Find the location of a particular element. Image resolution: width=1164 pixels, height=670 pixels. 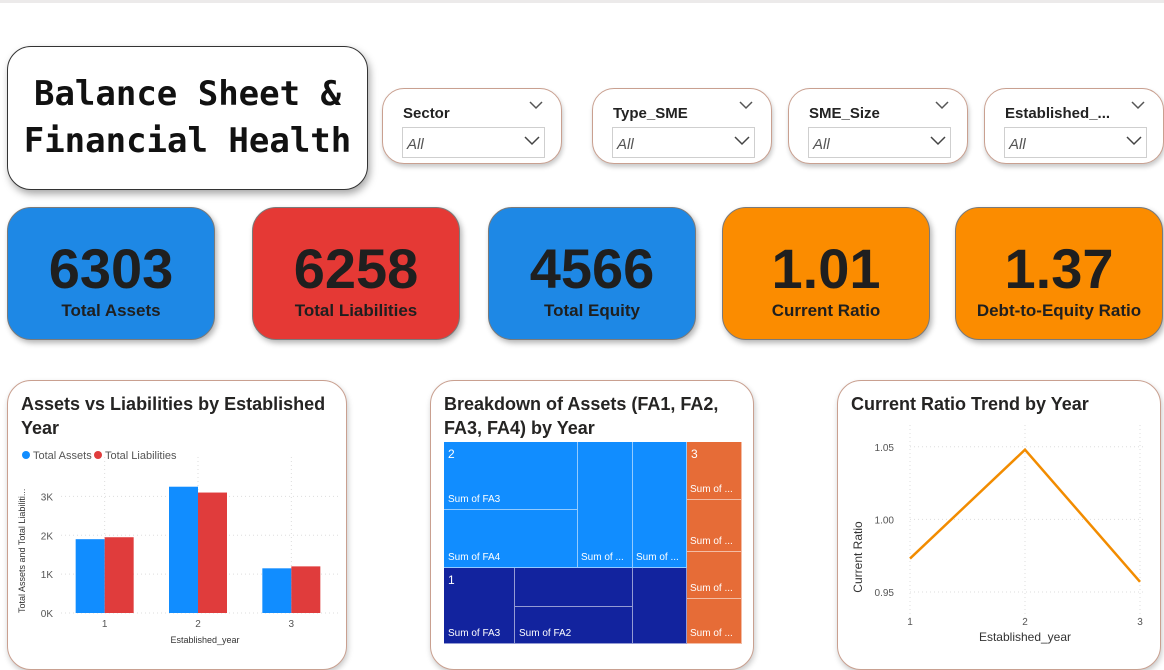

kpi-value: 6258 is located at coordinates (356, 268).